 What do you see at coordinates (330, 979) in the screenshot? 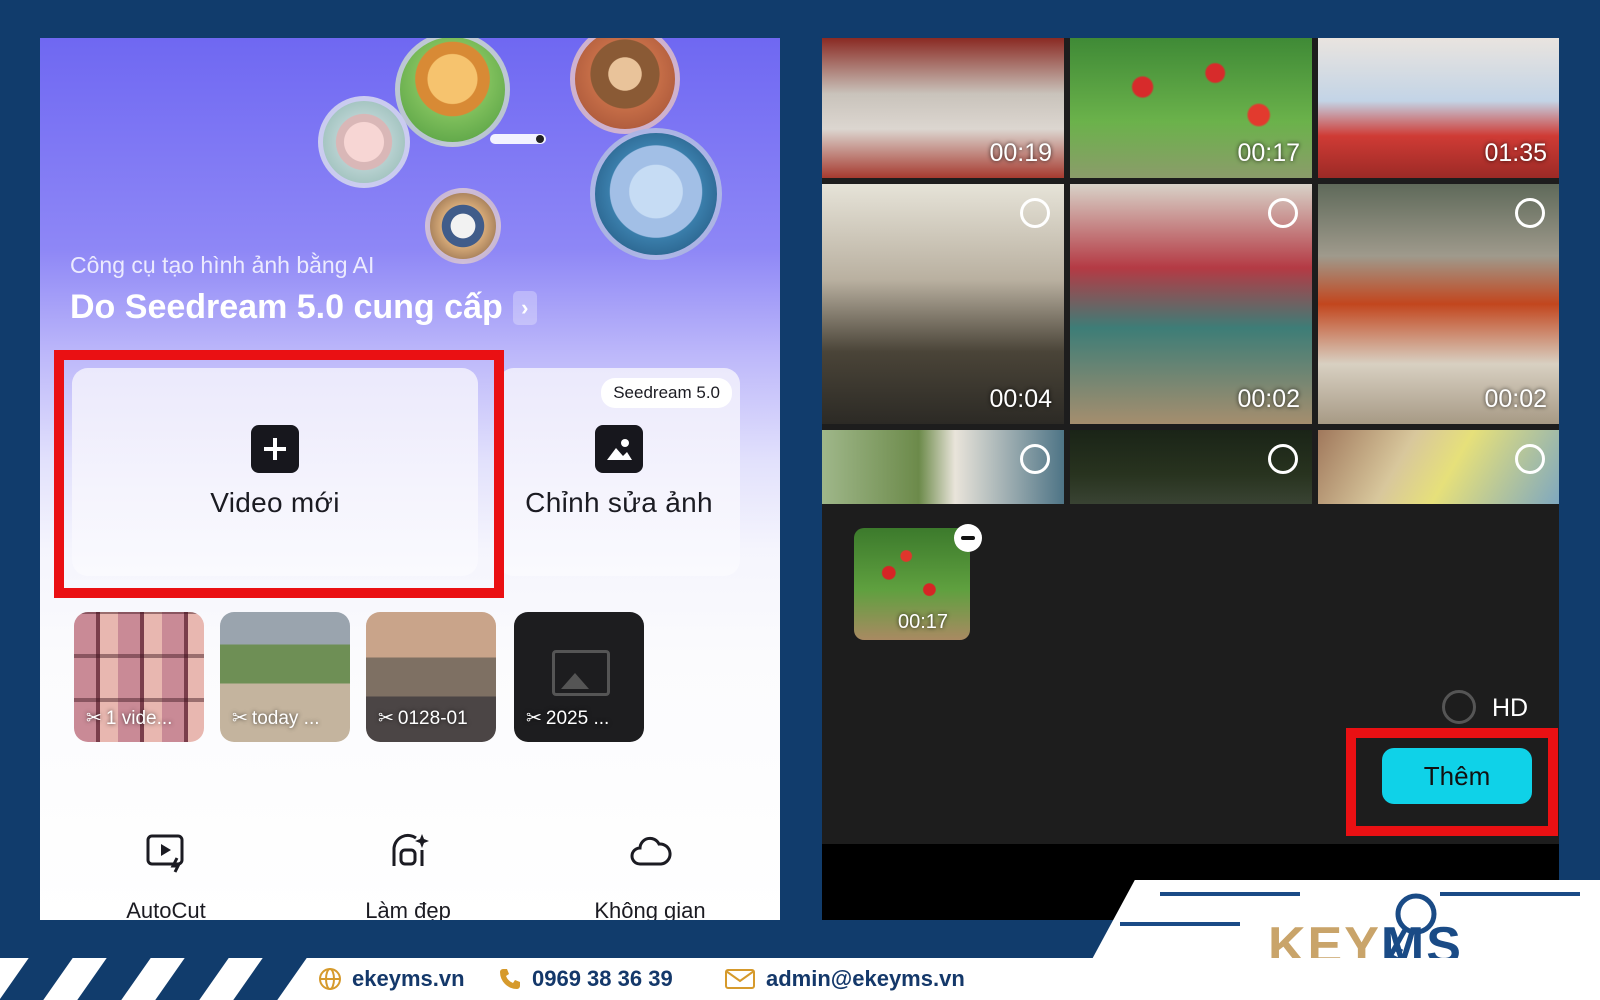
I see `globe-icon` at bounding box center [330, 979].